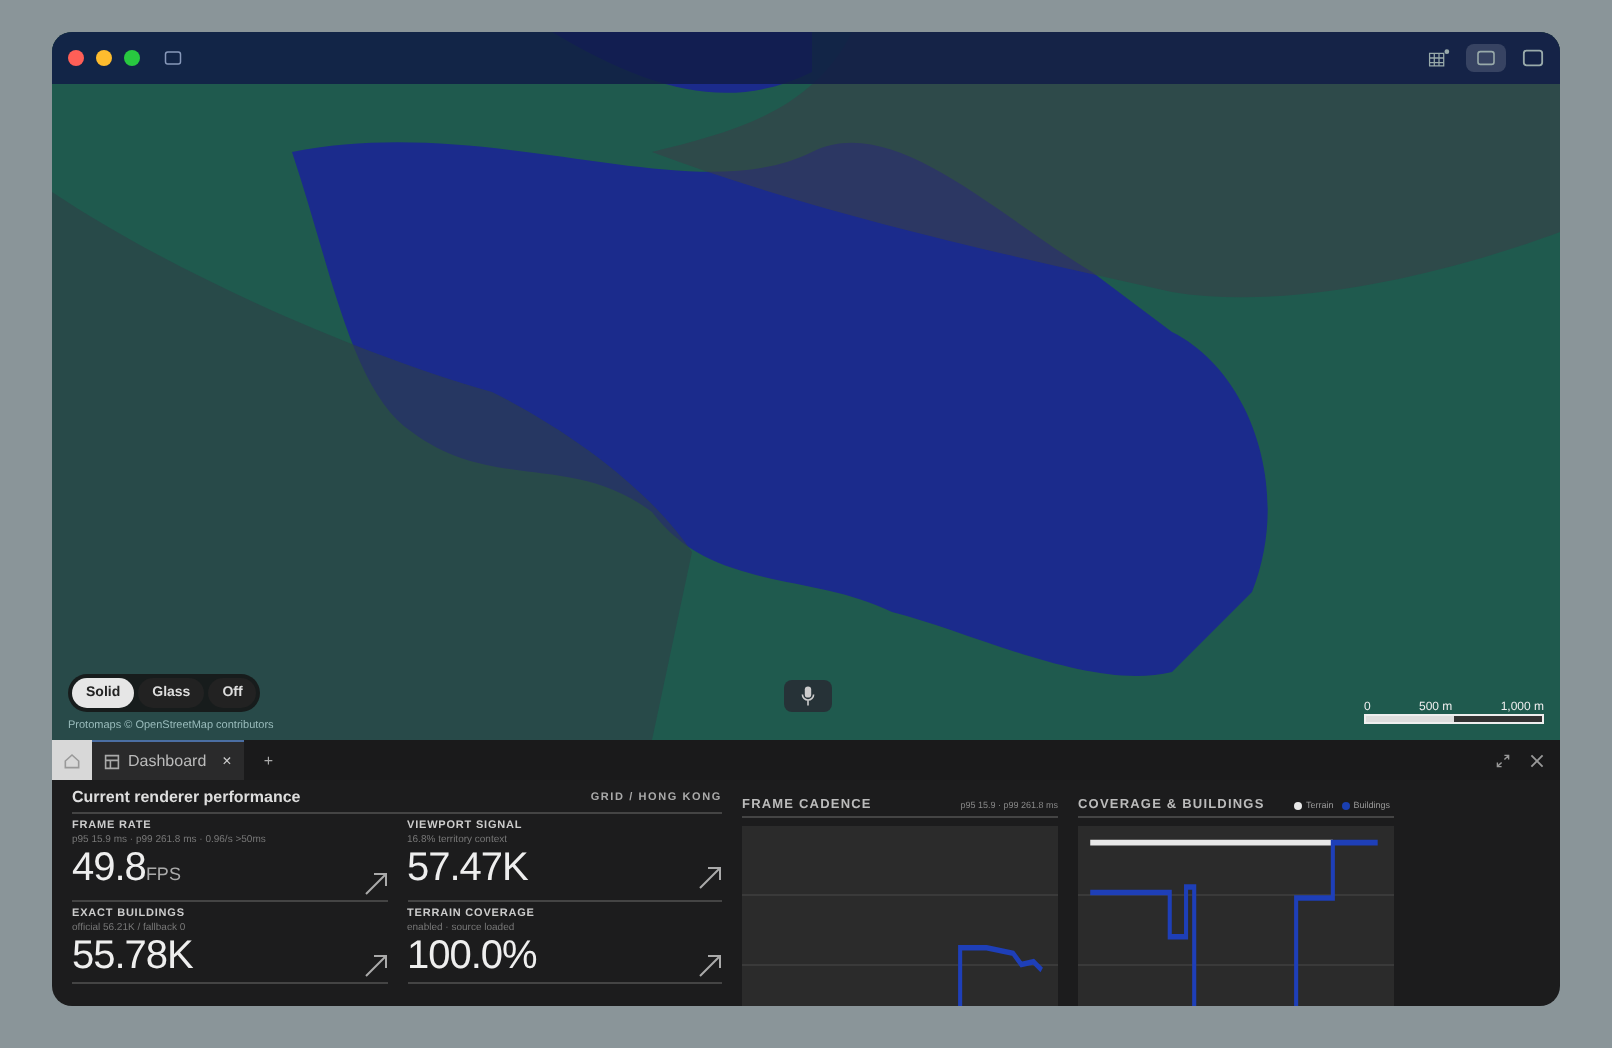 This screenshot has width=1612, height=1048. What do you see at coordinates (467, 868) in the screenshot?
I see `metric-value: 57.47K` at bounding box center [467, 868].